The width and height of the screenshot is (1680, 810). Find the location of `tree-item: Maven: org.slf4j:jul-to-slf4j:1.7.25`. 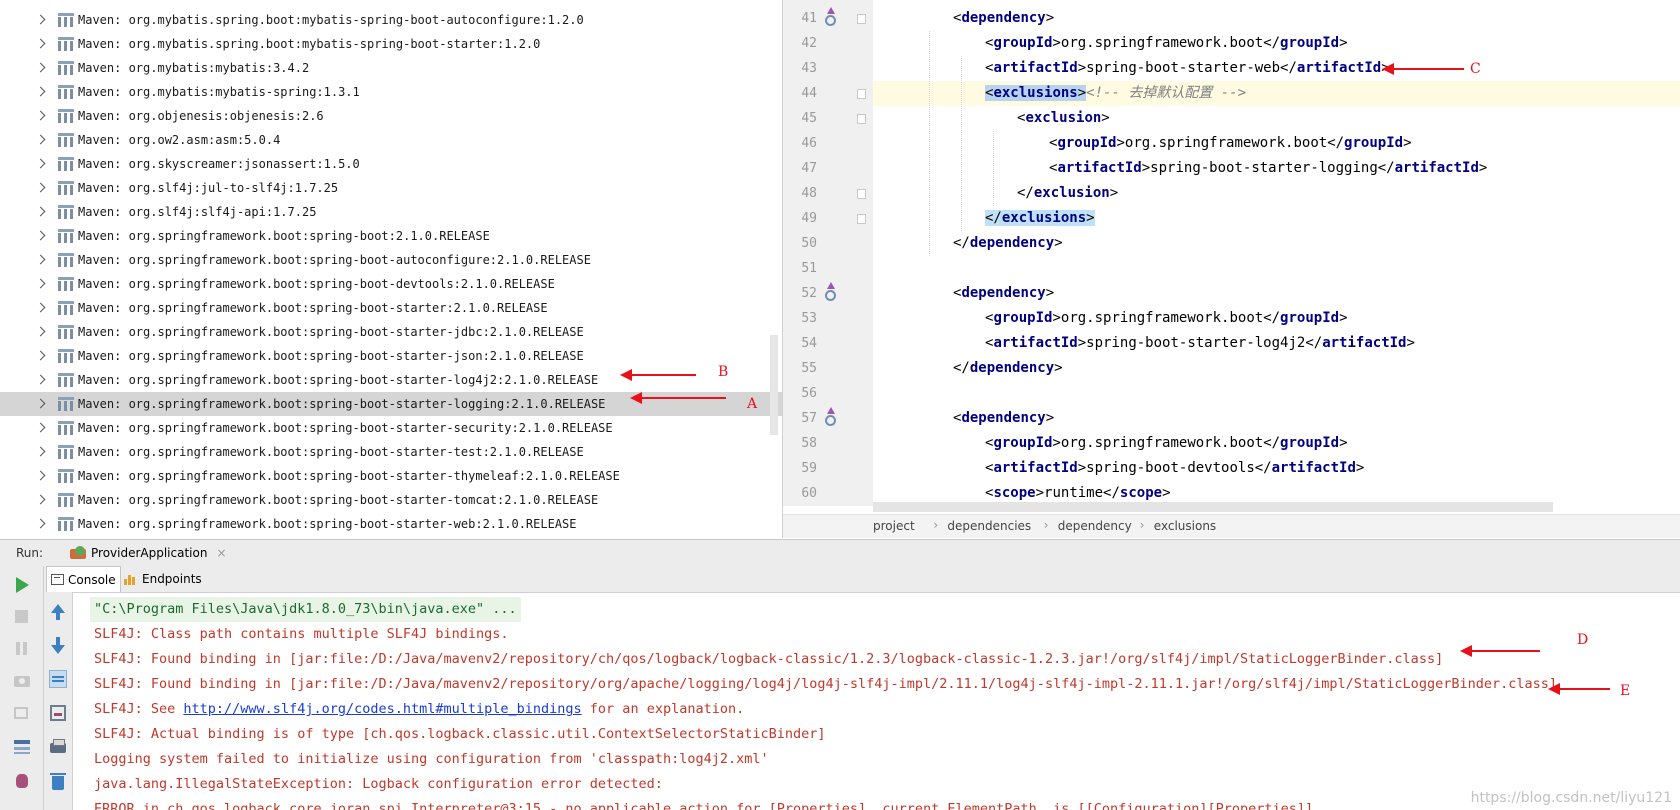

tree-item: Maven: org.slf4j:jul-to-slf4j:1.7.25 is located at coordinates (391, 188).